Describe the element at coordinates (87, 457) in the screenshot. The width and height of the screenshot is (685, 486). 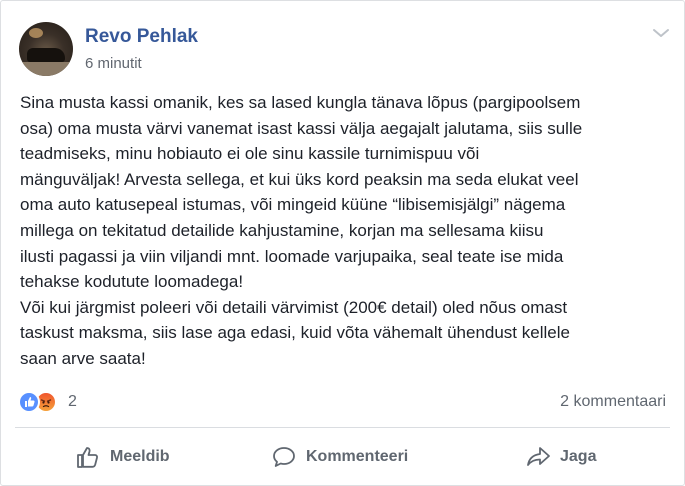
I see `thumbs-up-icon` at that location.